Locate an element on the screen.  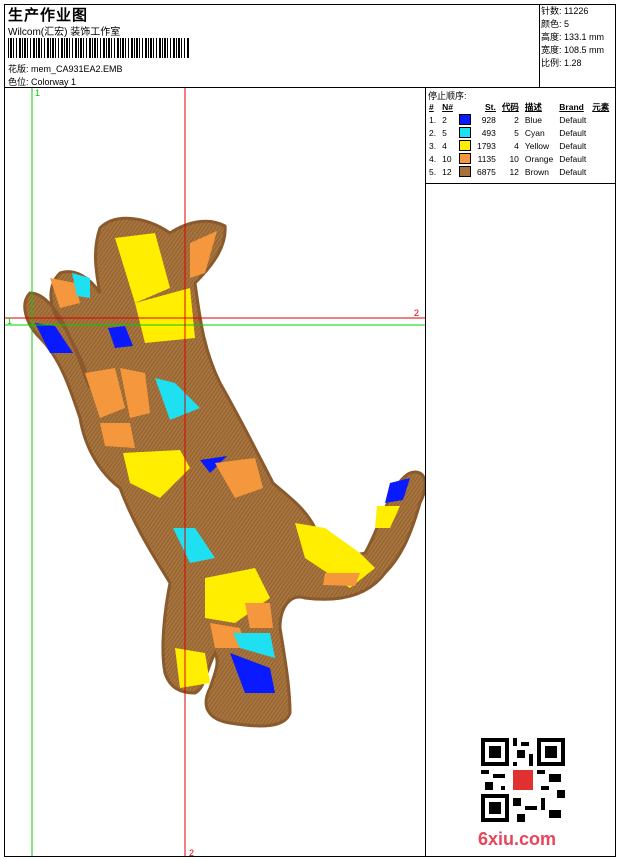
row-code: 2 is located at coordinates (516, 119).